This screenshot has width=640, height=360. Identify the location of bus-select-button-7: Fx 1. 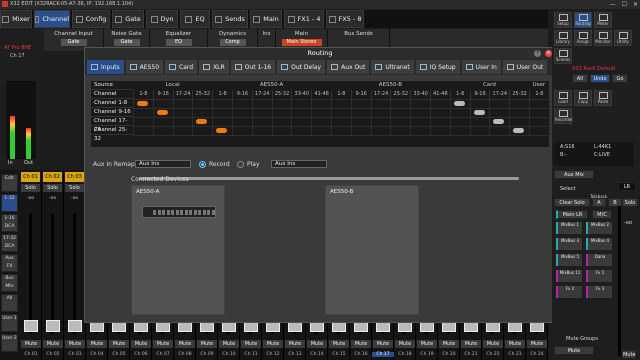
(599, 276).